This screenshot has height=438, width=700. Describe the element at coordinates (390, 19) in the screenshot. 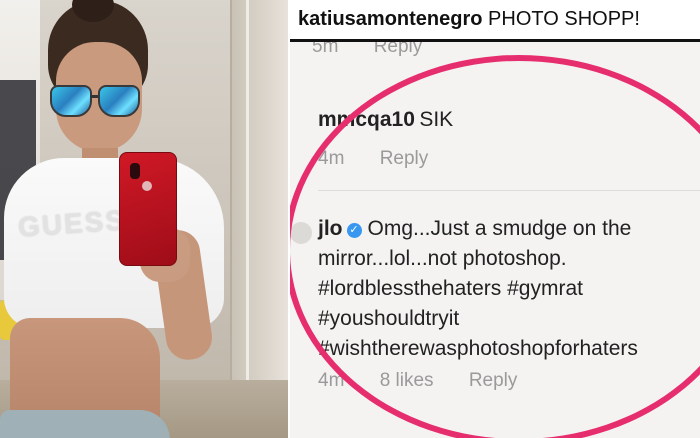

I see `banner-username: katiusamontenegro` at that location.